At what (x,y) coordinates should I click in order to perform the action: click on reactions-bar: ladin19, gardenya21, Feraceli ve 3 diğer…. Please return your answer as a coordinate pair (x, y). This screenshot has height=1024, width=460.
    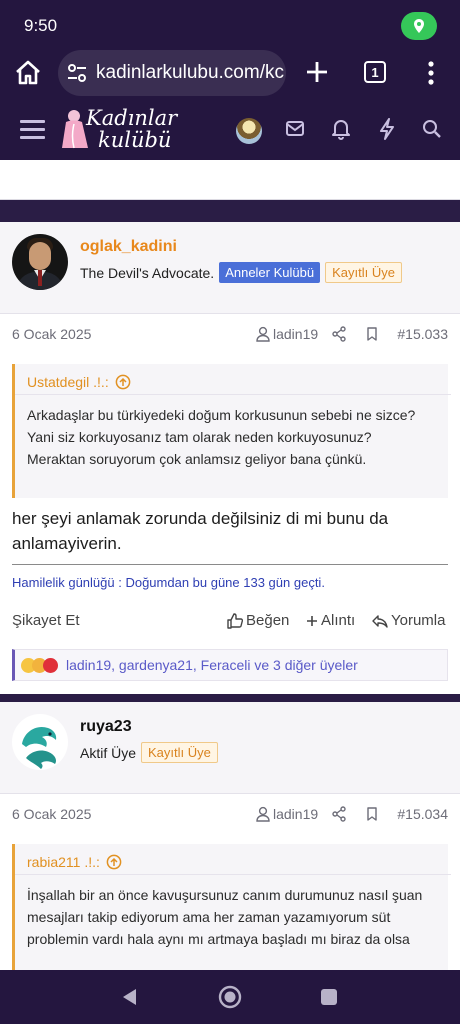
    Looking at the image, I should click on (230, 665).